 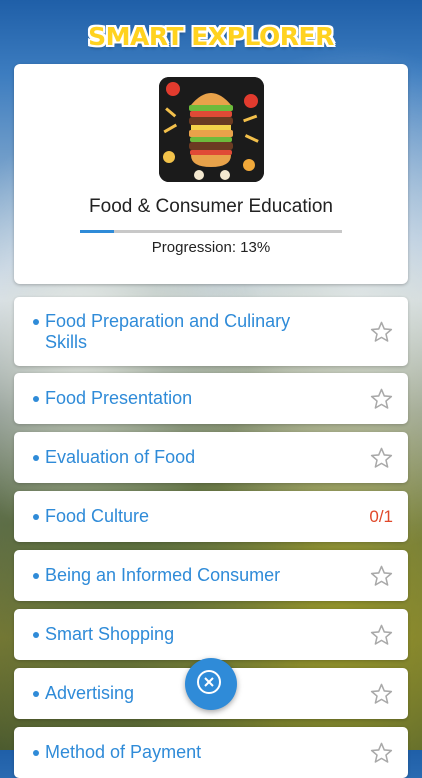 What do you see at coordinates (163, 575) in the screenshot?
I see `topic-label: Being an Informed Consumer` at bounding box center [163, 575].